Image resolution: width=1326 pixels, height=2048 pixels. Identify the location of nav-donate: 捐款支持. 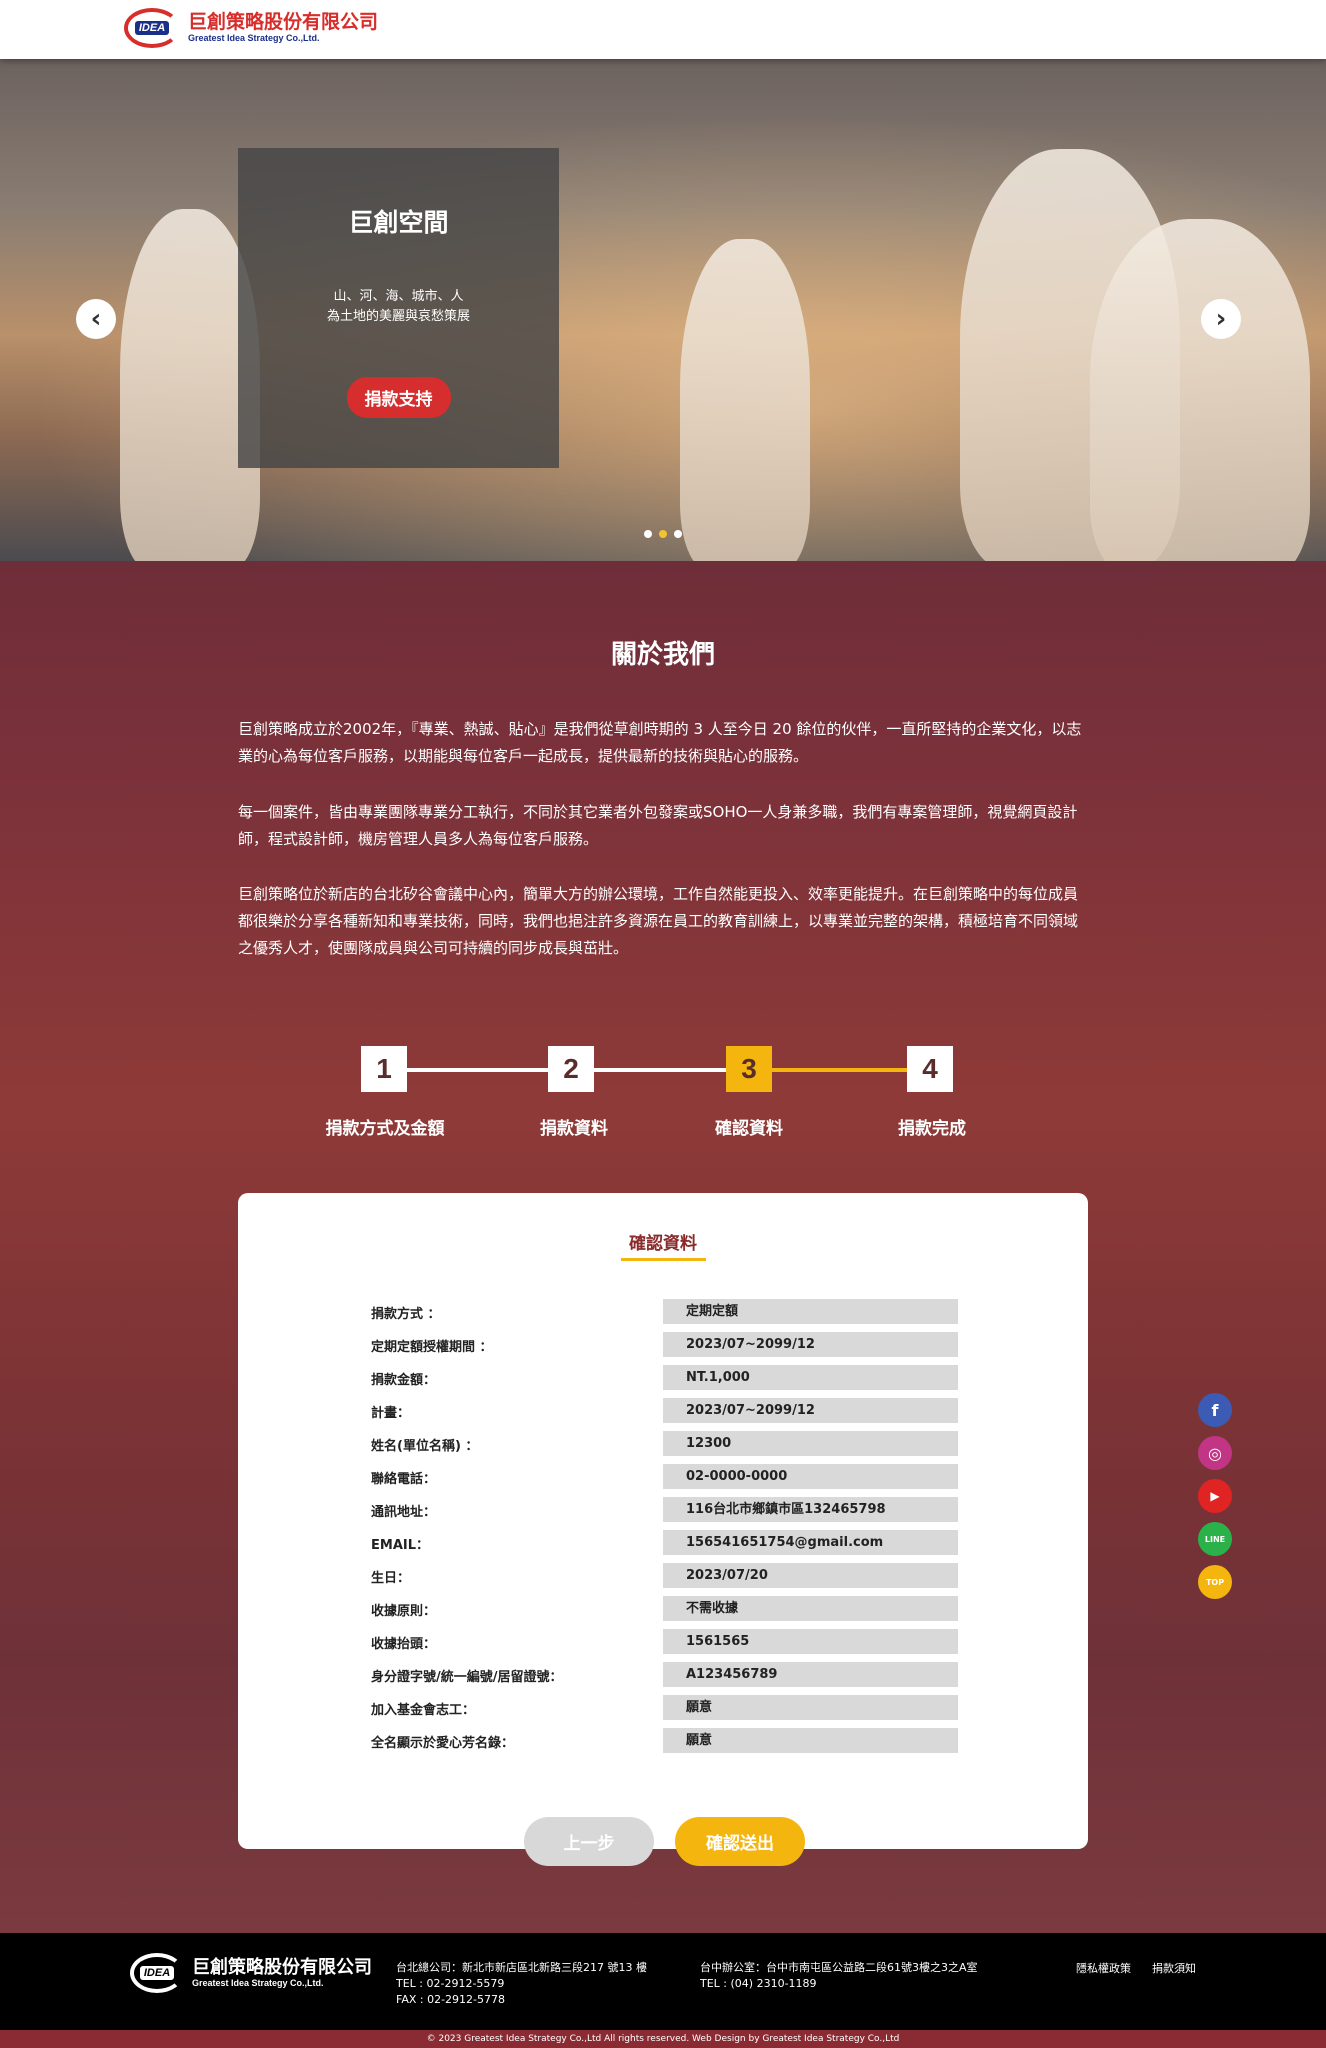
(32, 13).